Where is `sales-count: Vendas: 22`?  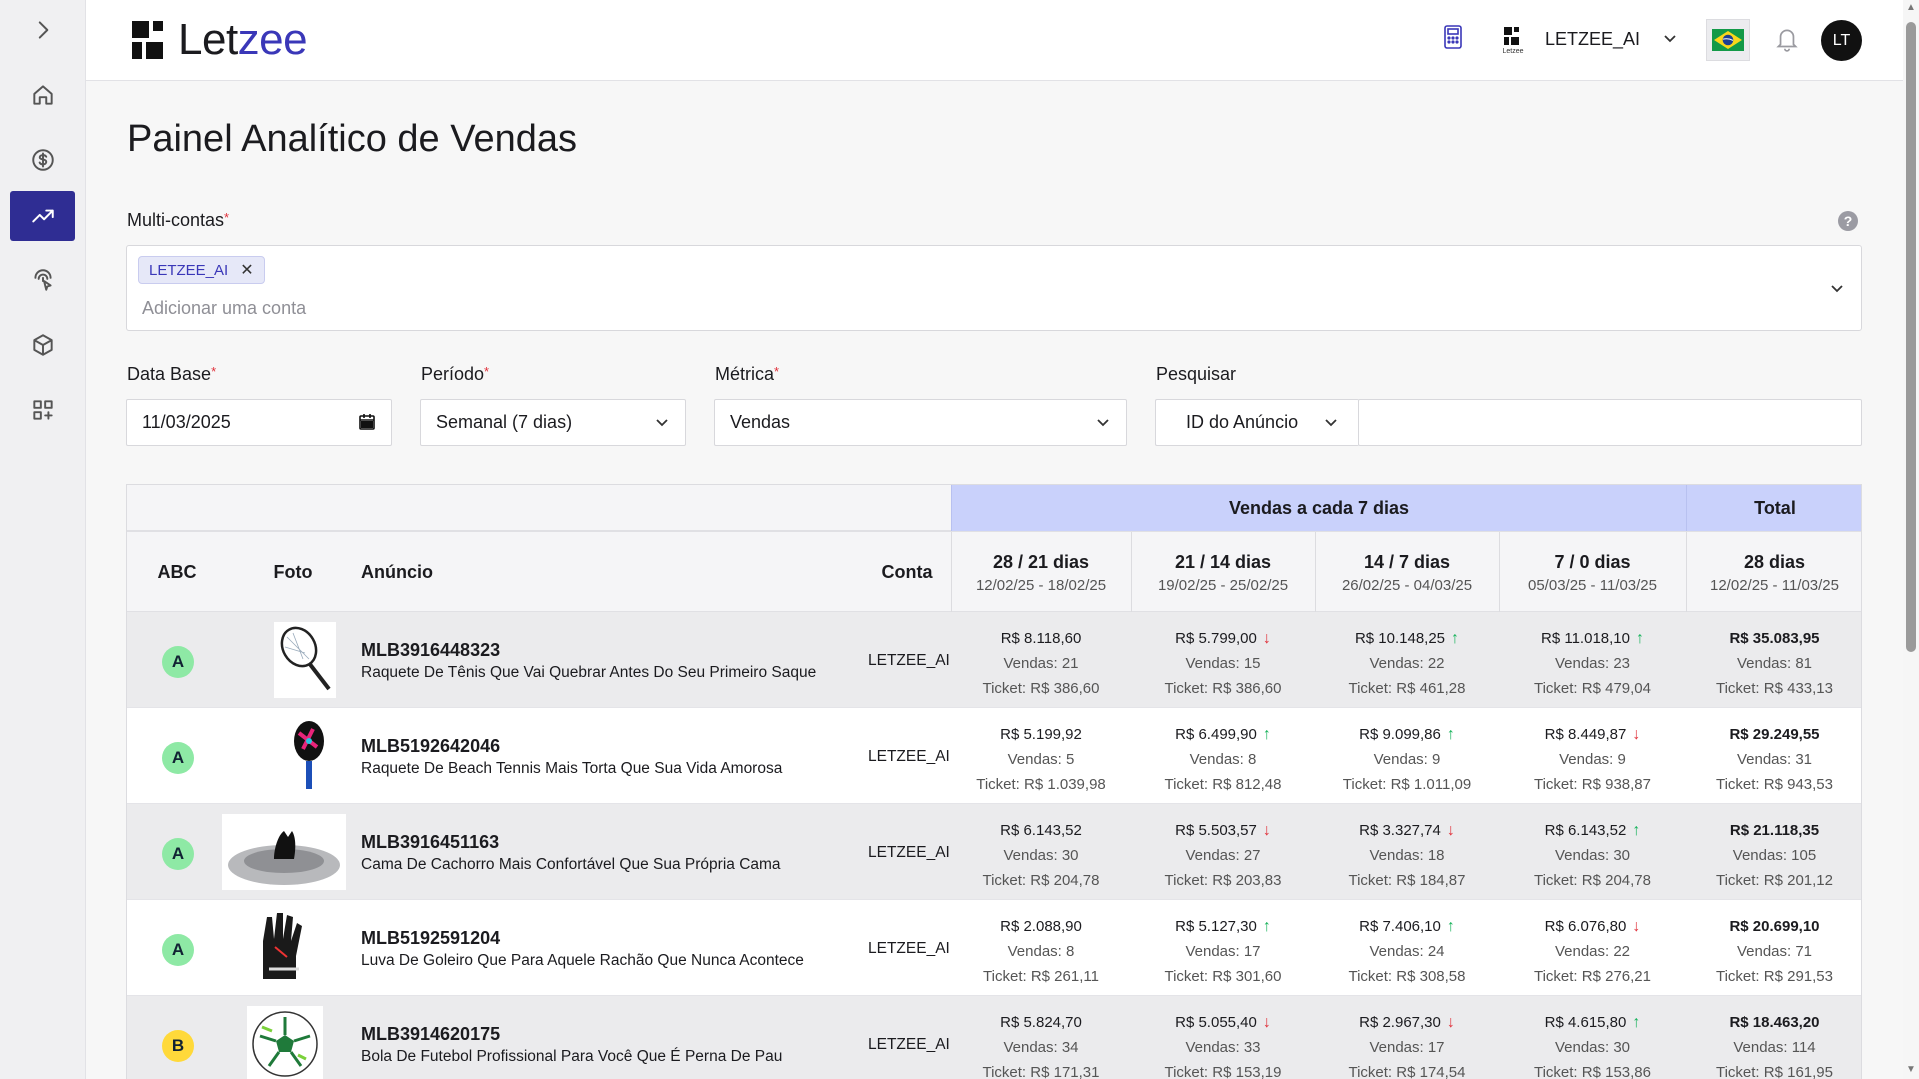
sales-count: Vendas: 22 is located at coordinates (1407, 663).